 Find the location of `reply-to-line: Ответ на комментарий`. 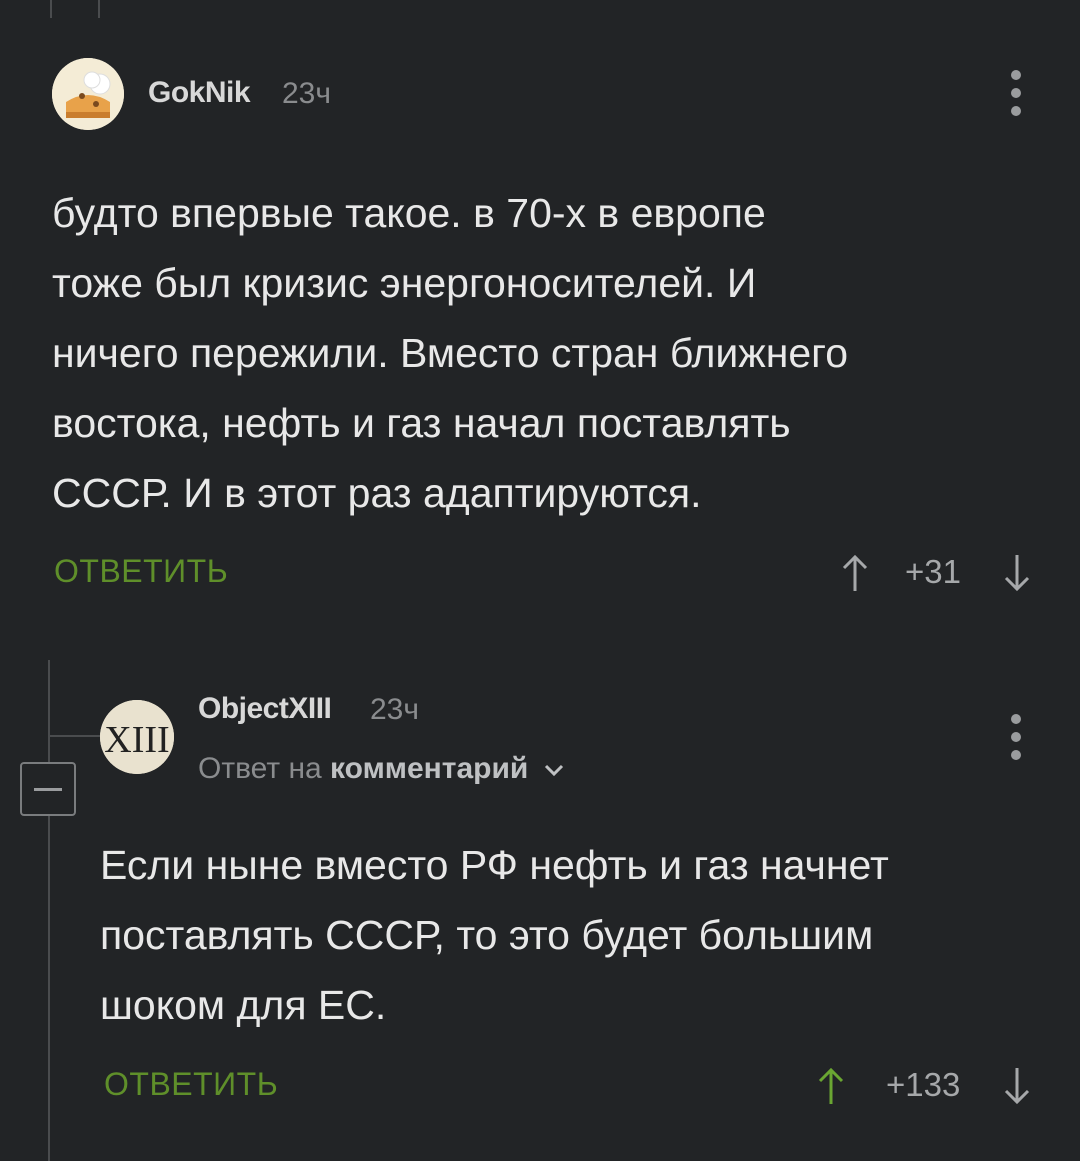

reply-to-line: Ответ на комментарий is located at coordinates (381, 769).